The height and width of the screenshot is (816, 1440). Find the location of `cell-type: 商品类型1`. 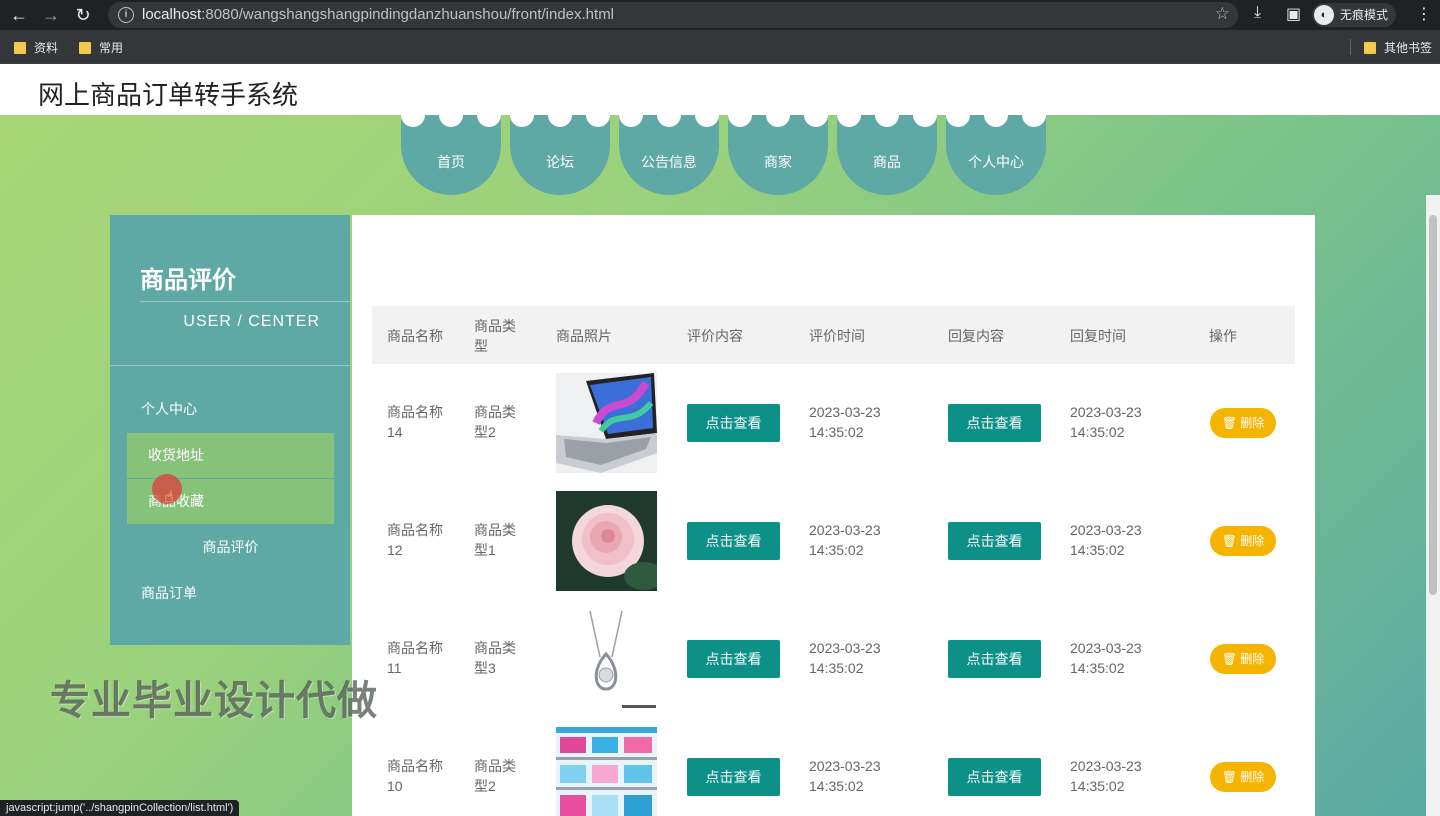

cell-type: 商品类型1 is located at coordinates (495, 540).